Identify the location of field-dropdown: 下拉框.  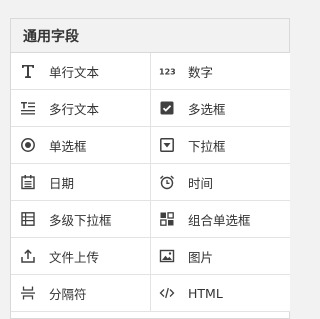
(220, 145).